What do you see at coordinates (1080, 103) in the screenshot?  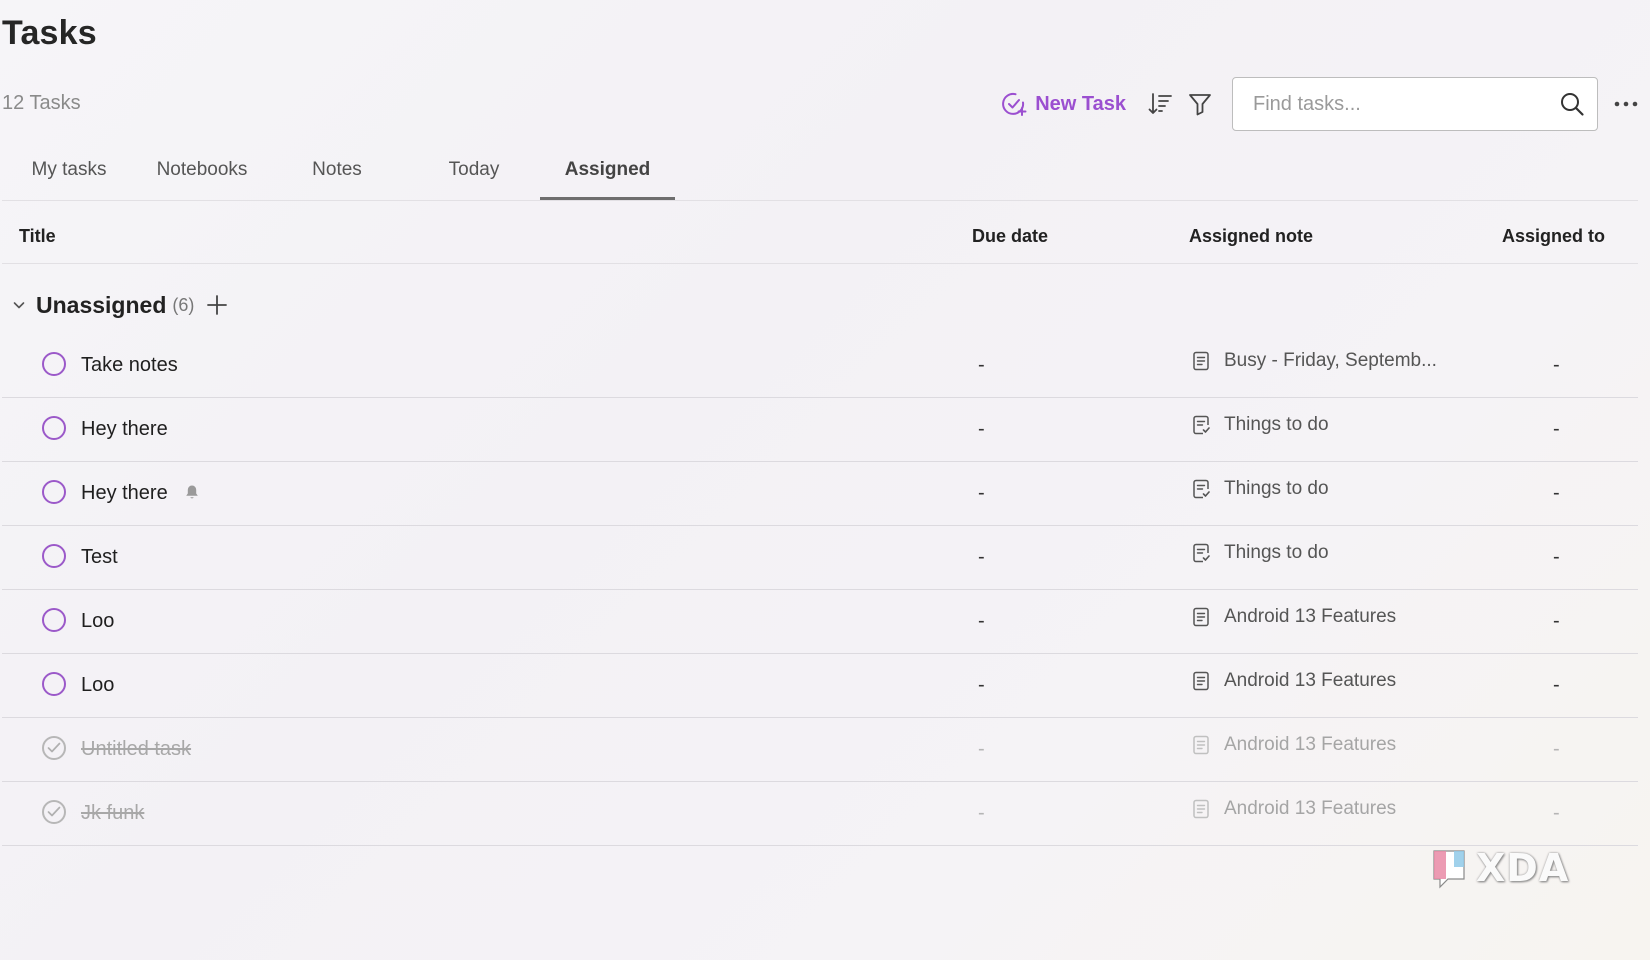 I see `new-task-label: New Task` at bounding box center [1080, 103].